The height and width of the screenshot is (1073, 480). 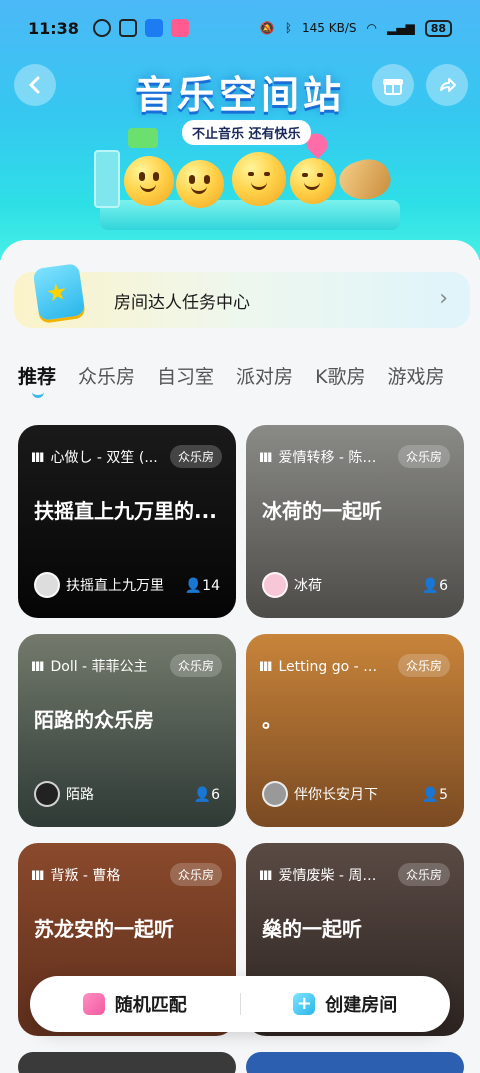 What do you see at coordinates (179, 28) in the screenshot?
I see `app-pink-icon` at bounding box center [179, 28].